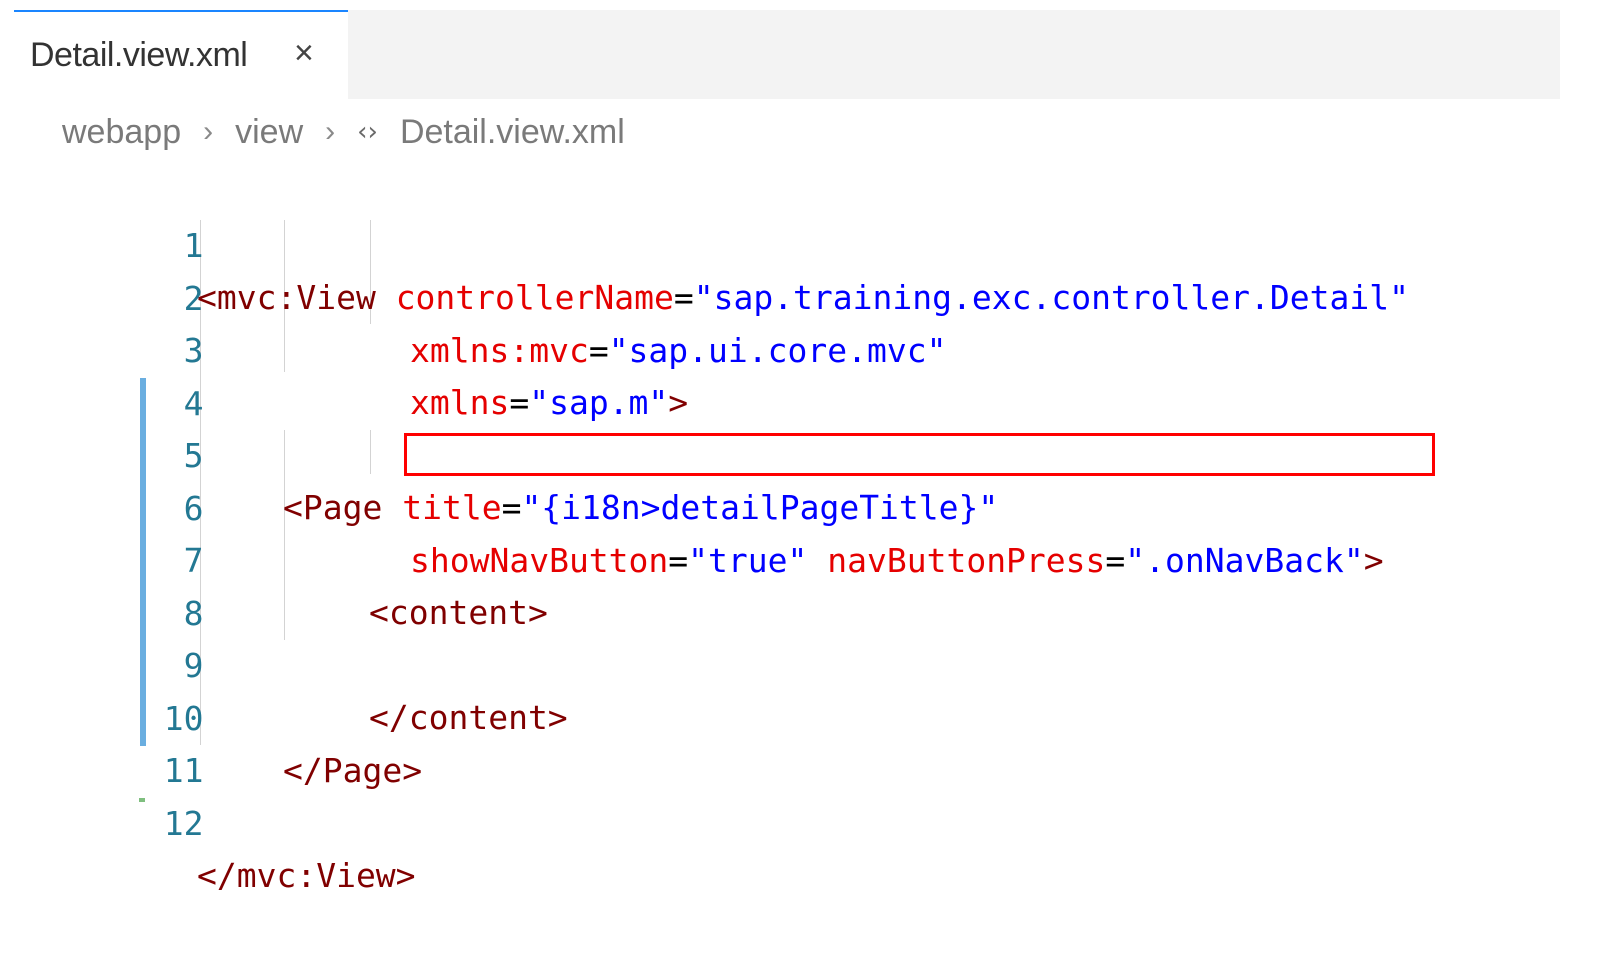  I want to click on tab-label: Detail.view.xml, so click(139, 55).